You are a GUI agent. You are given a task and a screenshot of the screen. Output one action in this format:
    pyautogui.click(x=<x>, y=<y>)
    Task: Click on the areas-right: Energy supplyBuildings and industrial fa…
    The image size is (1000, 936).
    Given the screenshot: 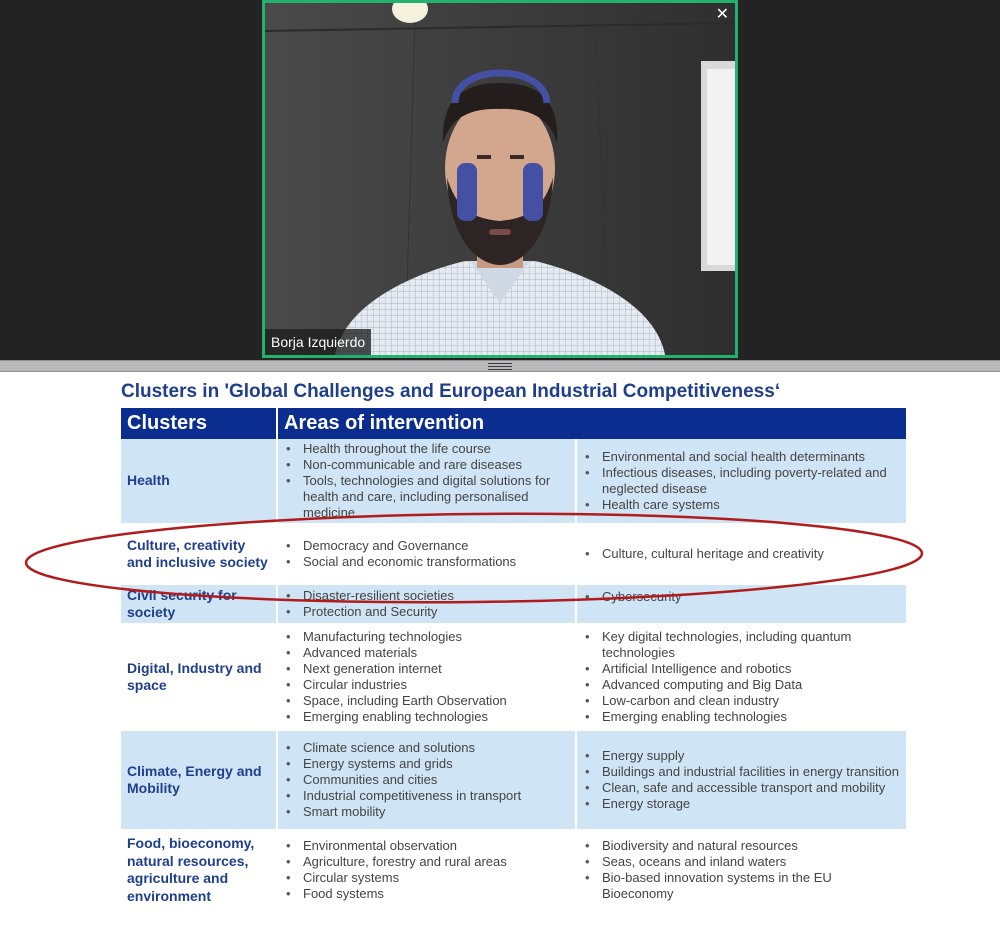 What is the action you would take?
    pyautogui.click(x=741, y=781)
    